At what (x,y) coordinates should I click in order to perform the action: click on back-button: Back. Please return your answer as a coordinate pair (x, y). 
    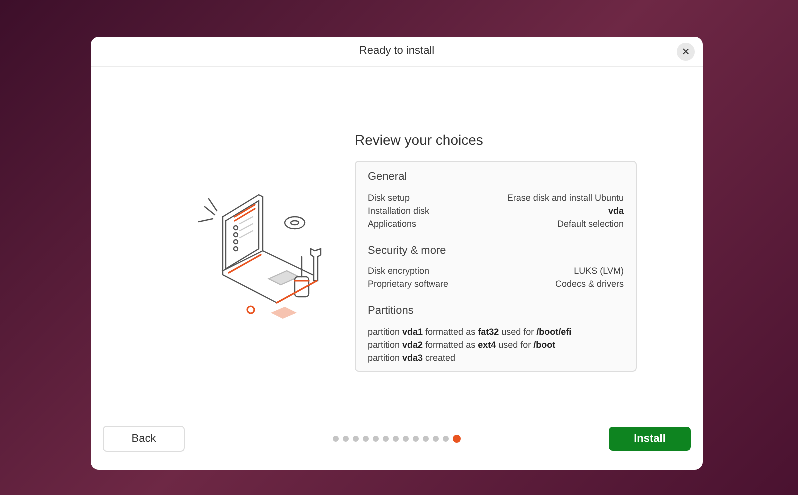
    Looking at the image, I should click on (144, 439).